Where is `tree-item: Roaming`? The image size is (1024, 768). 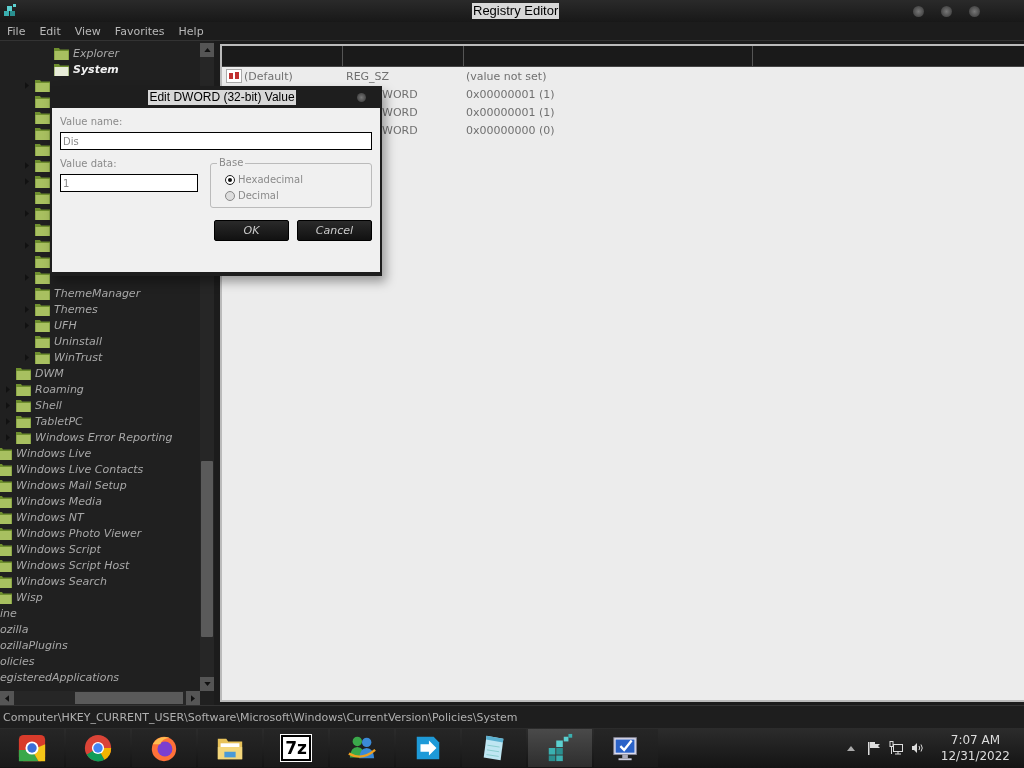
tree-item: Roaming is located at coordinates (59, 389).